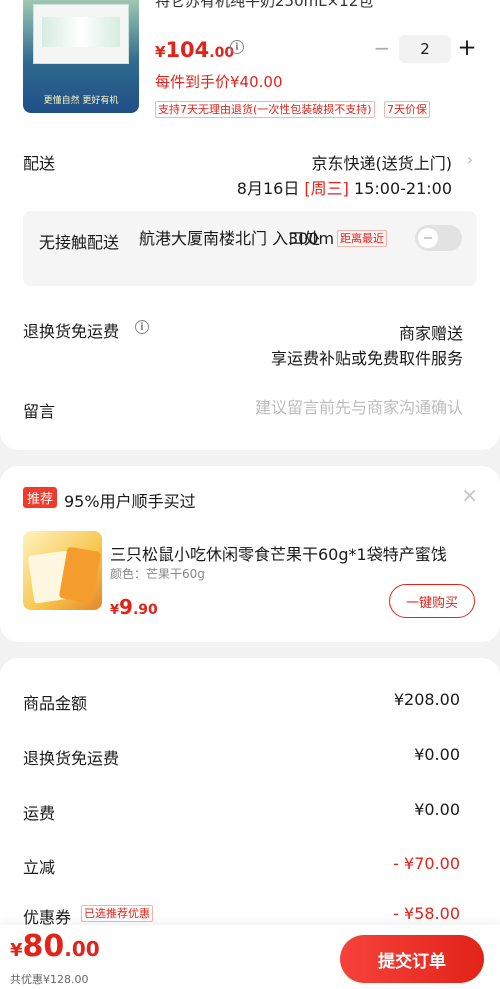 The width and height of the screenshot is (500, 989). What do you see at coordinates (362, 238) in the screenshot?
I see `nearest-tag: 距离最近` at bounding box center [362, 238].